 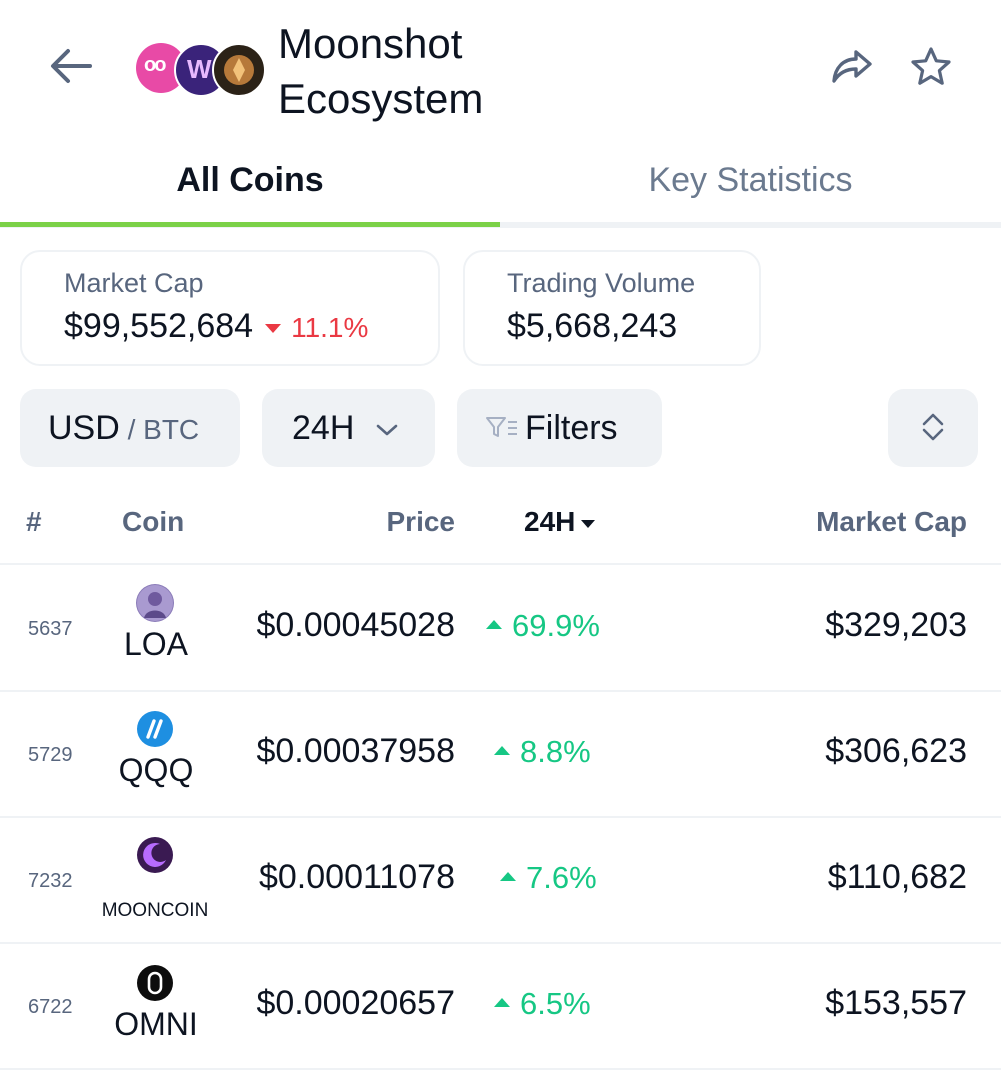 I want to click on page-title-line-1: Moonshot, so click(x=370, y=43).